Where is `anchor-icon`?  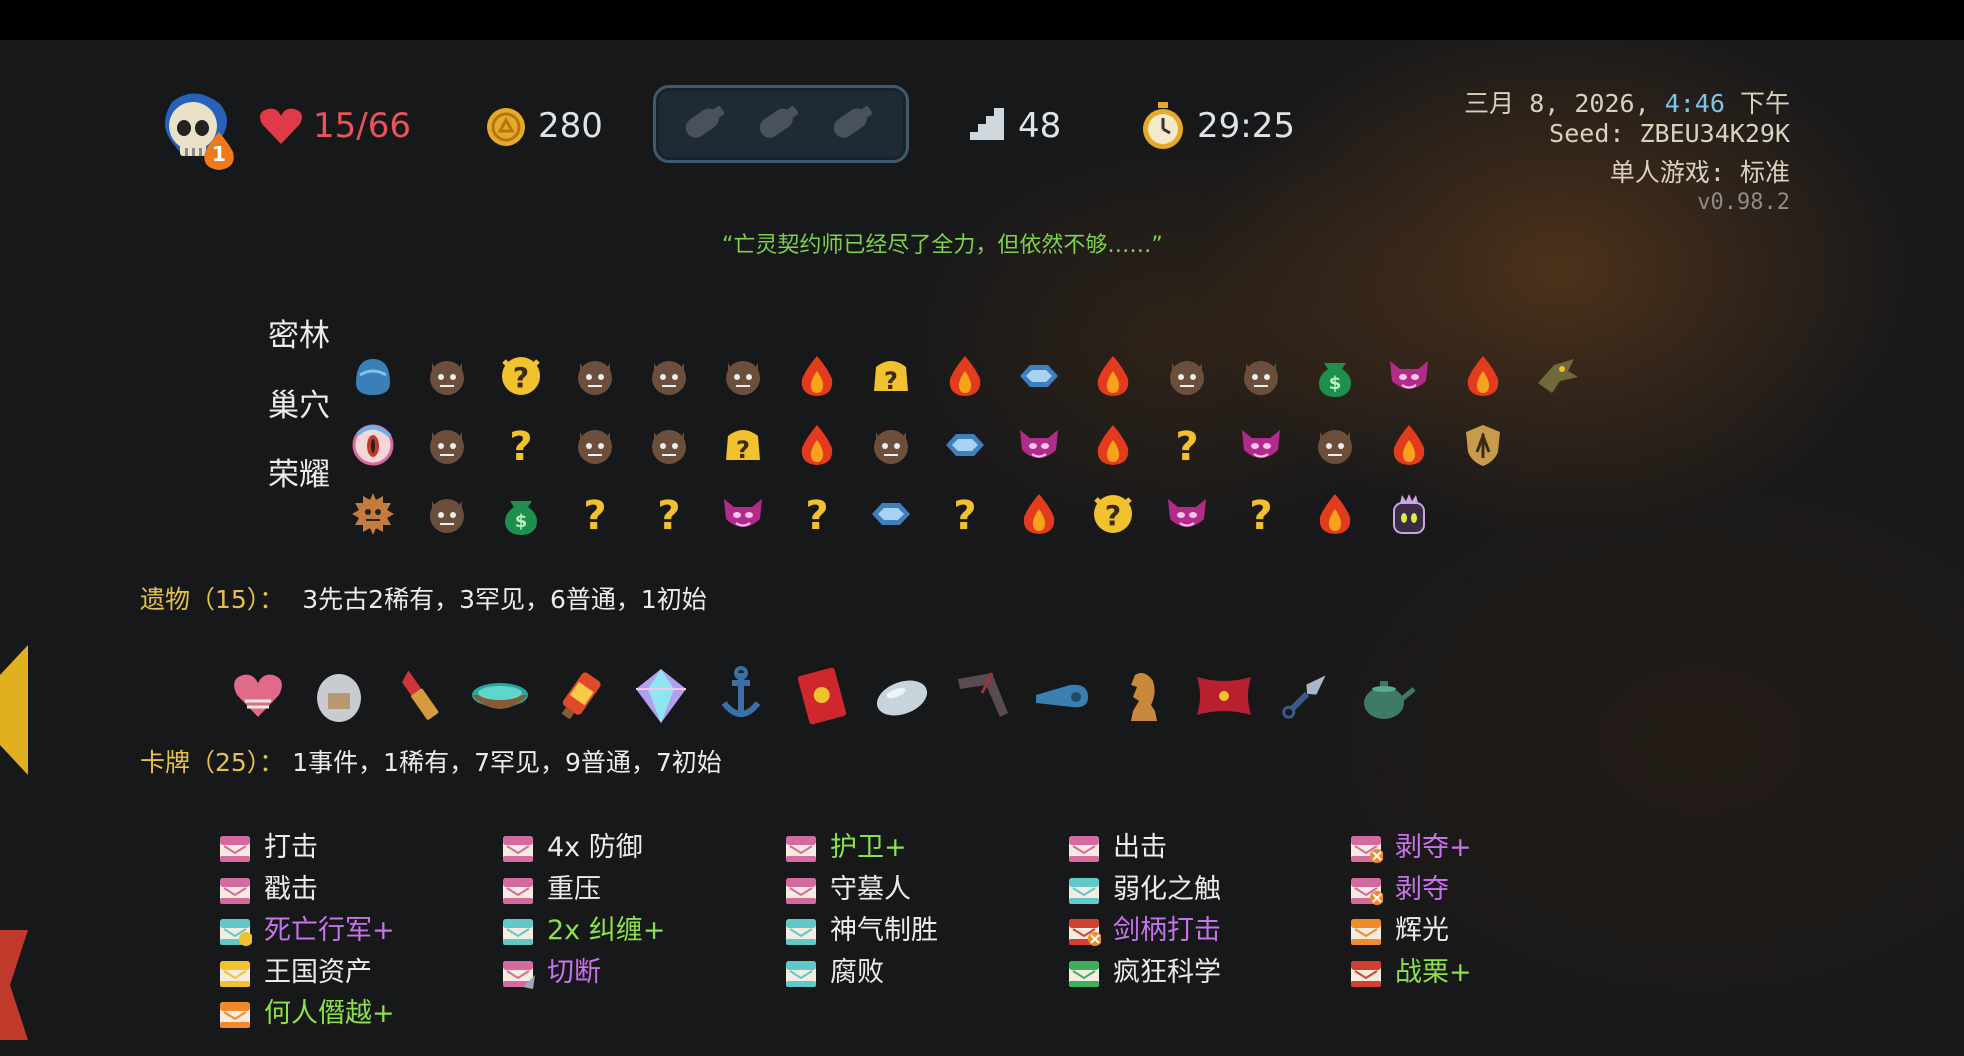
anchor-icon is located at coordinates (741, 696).